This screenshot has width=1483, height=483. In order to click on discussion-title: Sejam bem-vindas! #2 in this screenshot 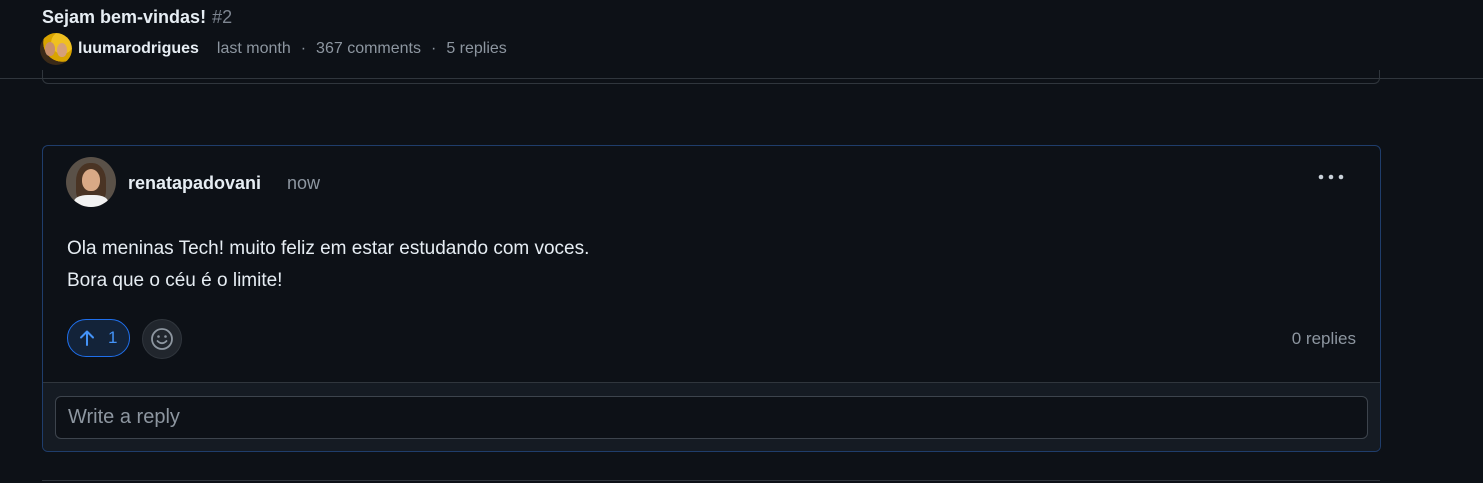, I will do `click(137, 17)`.